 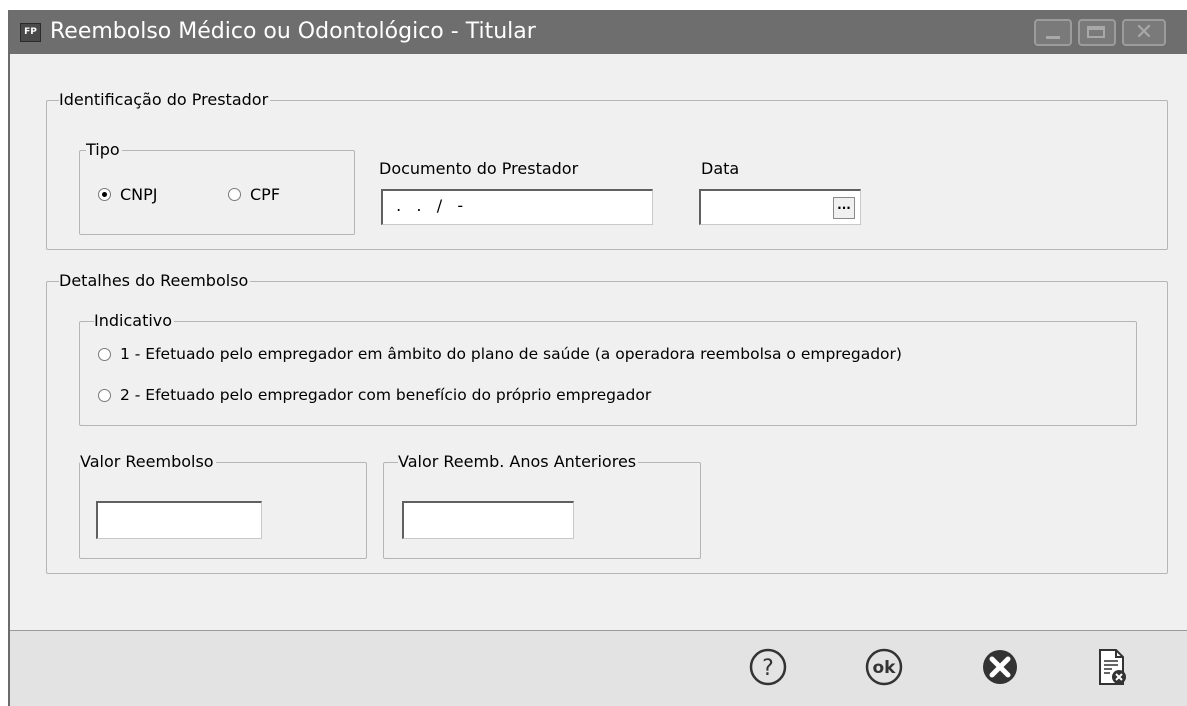 I want to click on valor-reembolso-legend: Valor Reembolso, so click(x=148, y=462).